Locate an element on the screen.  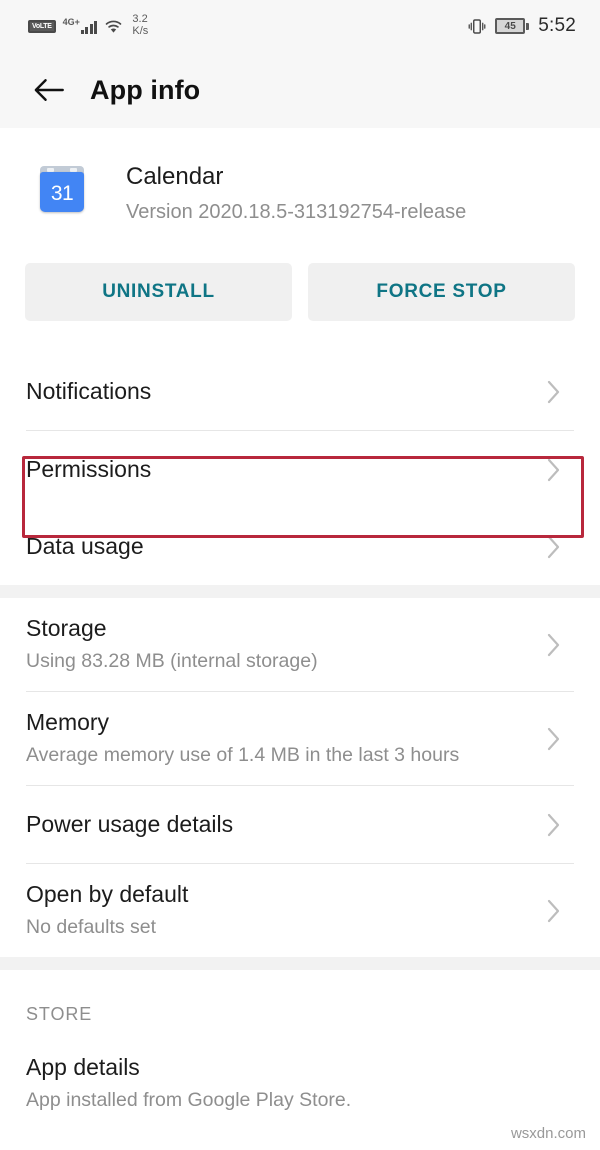
watermark-label: wsxdn.com is located at coordinates (548, 1133).